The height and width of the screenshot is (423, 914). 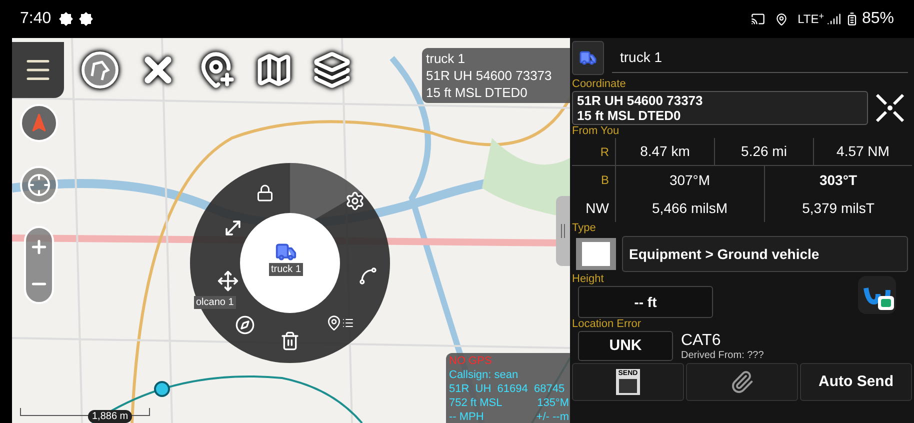 What do you see at coordinates (765, 254) in the screenshot?
I see `type-field: Equipment > Ground vehicle` at bounding box center [765, 254].